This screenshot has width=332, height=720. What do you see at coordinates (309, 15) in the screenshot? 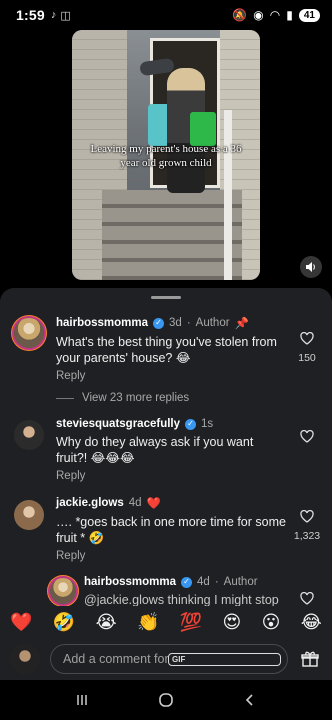
I see `battery-indicator: 41` at bounding box center [309, 15].